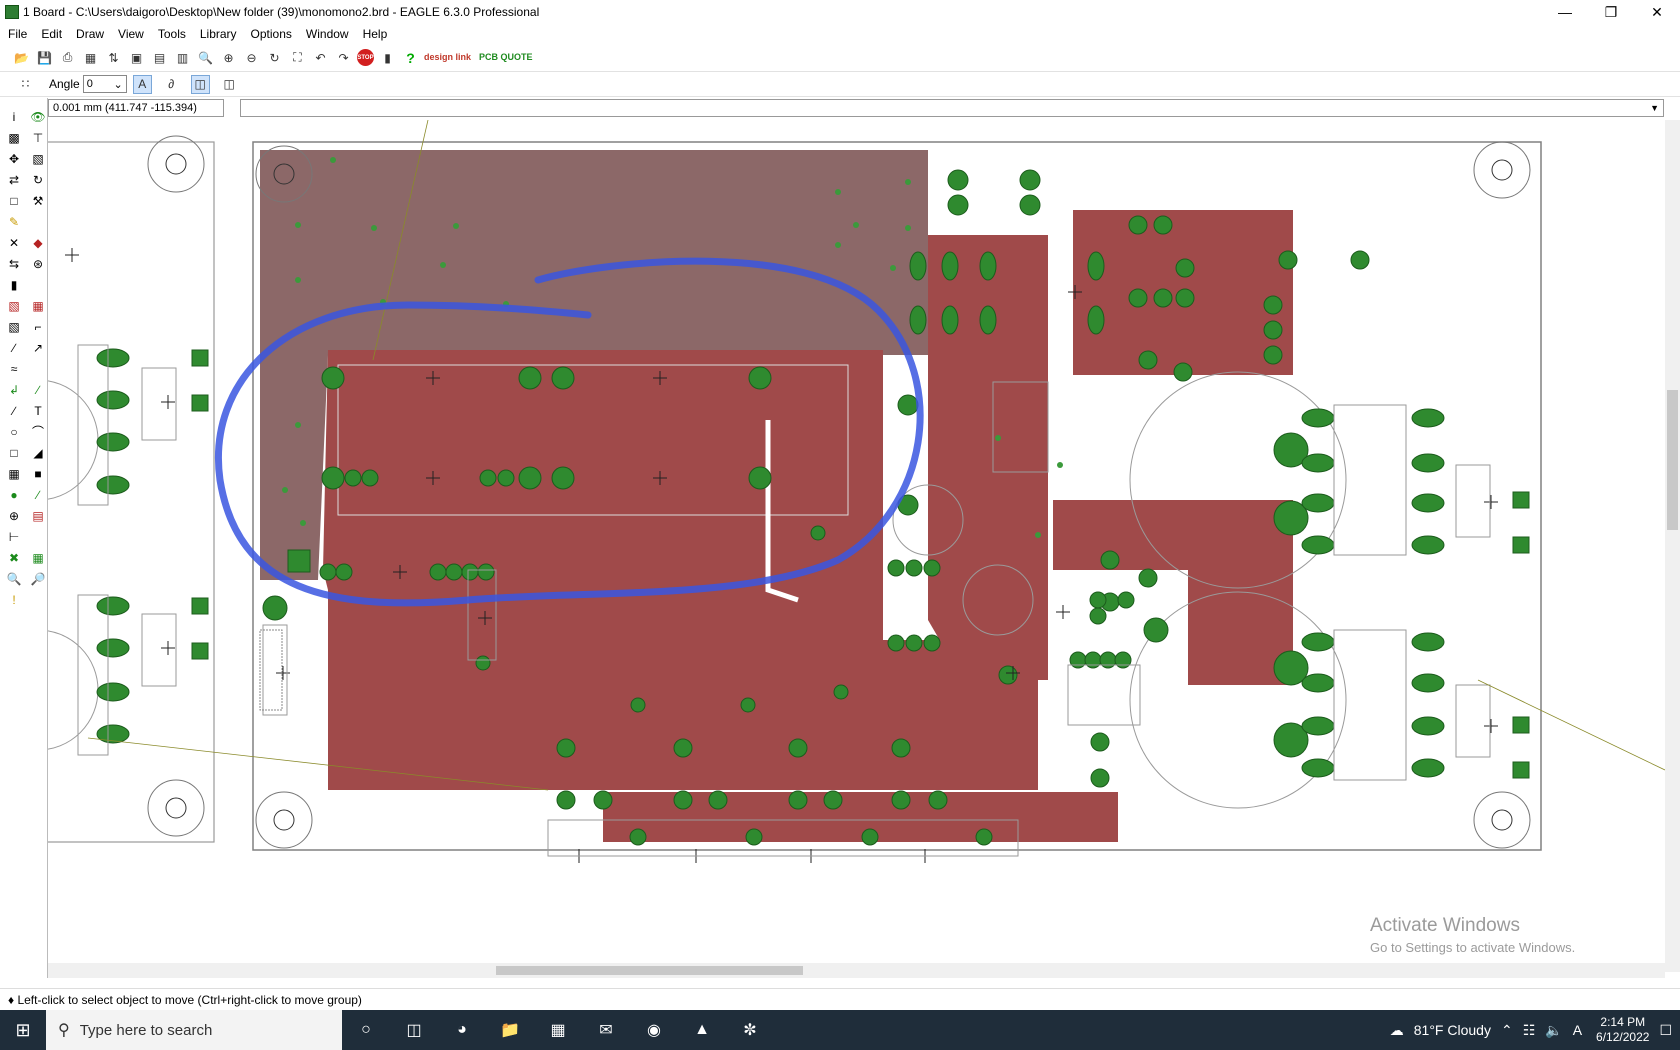 The height and width of the screenshot is (1050, 1680). I want to click on ratsnest-icon: ✖, so click(14, 557).